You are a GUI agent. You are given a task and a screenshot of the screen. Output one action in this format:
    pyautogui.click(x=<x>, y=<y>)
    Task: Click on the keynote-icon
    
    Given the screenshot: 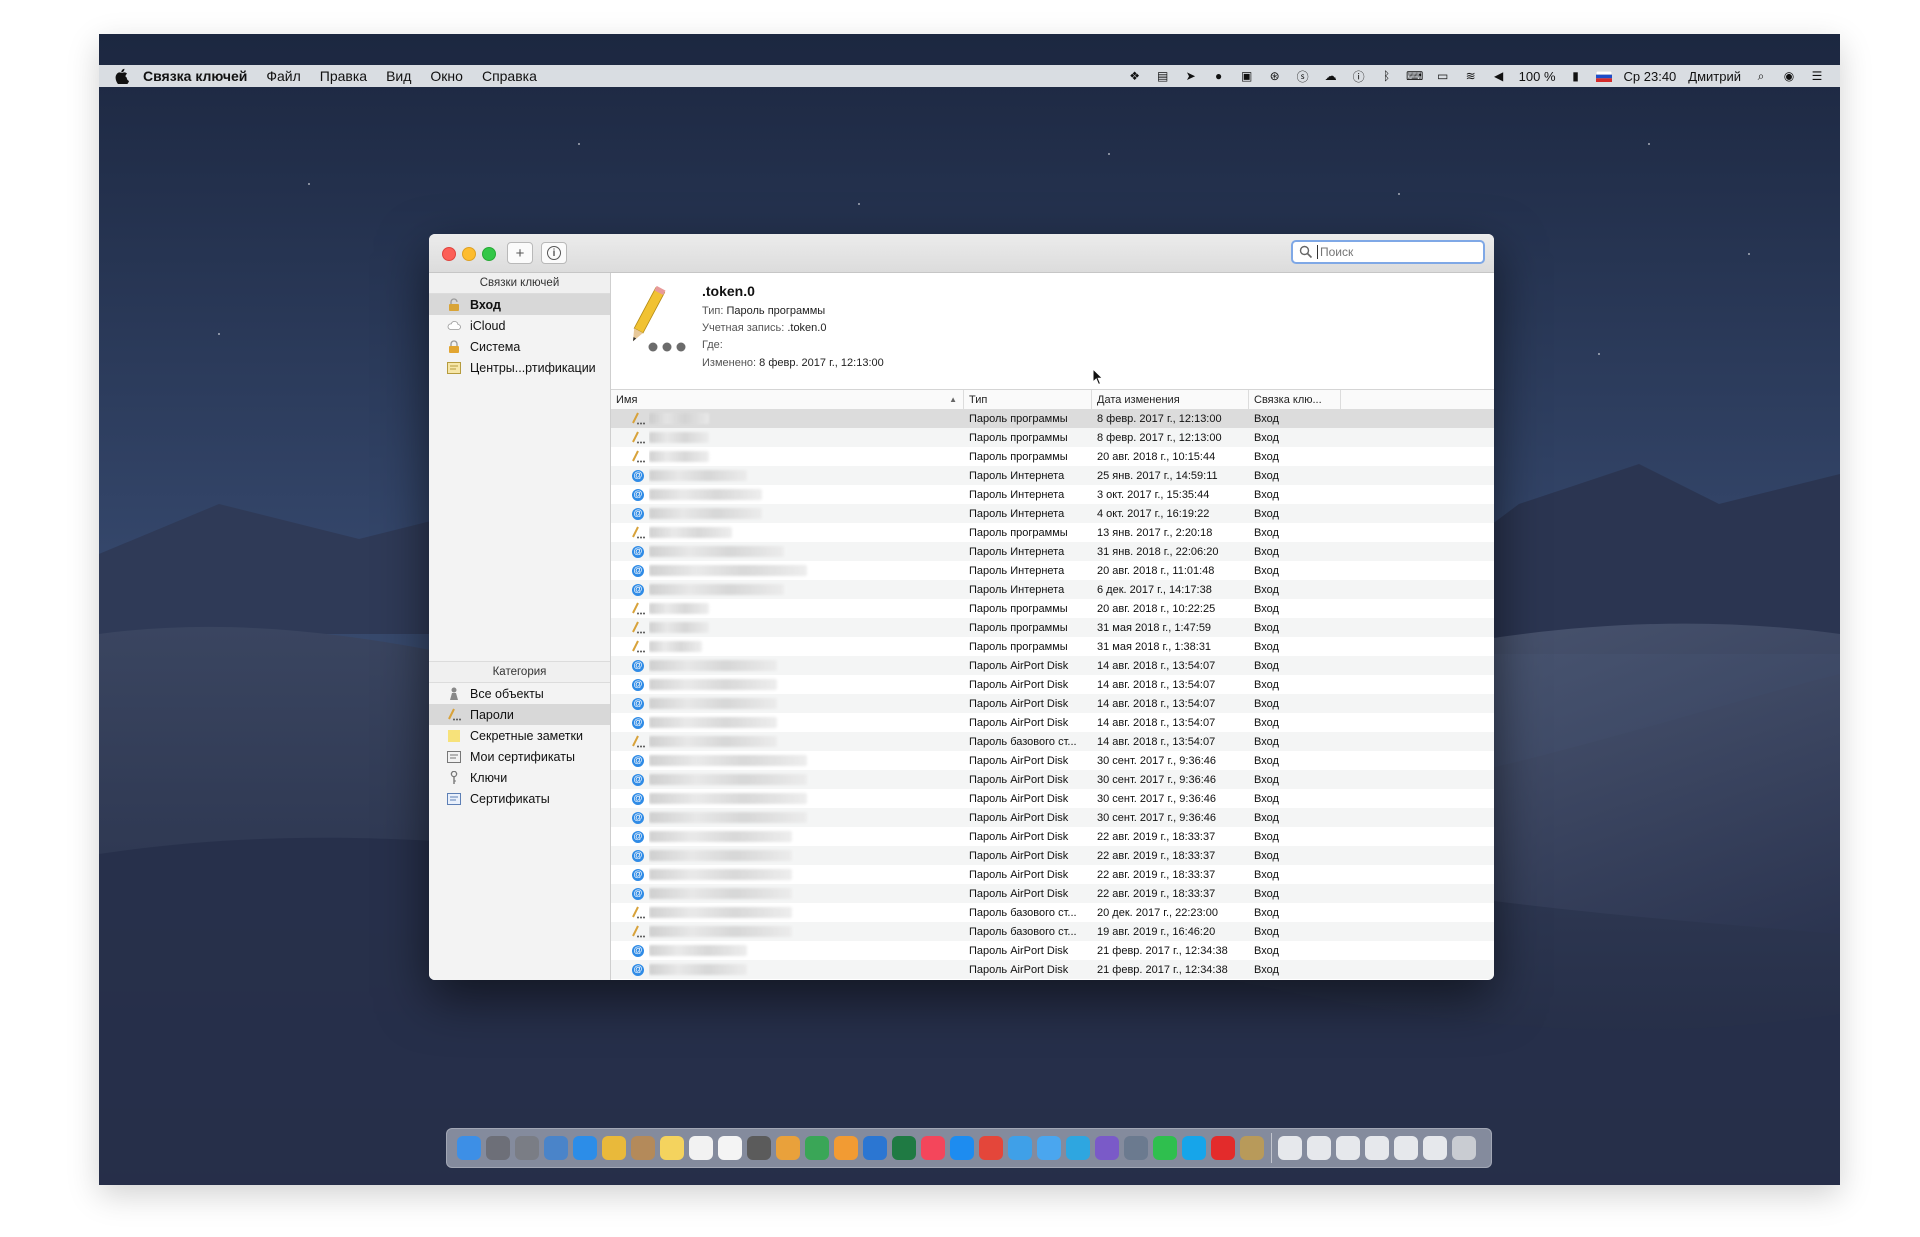 What is the action you would take?
    pyautogui.click(x=875, y=1148)
    